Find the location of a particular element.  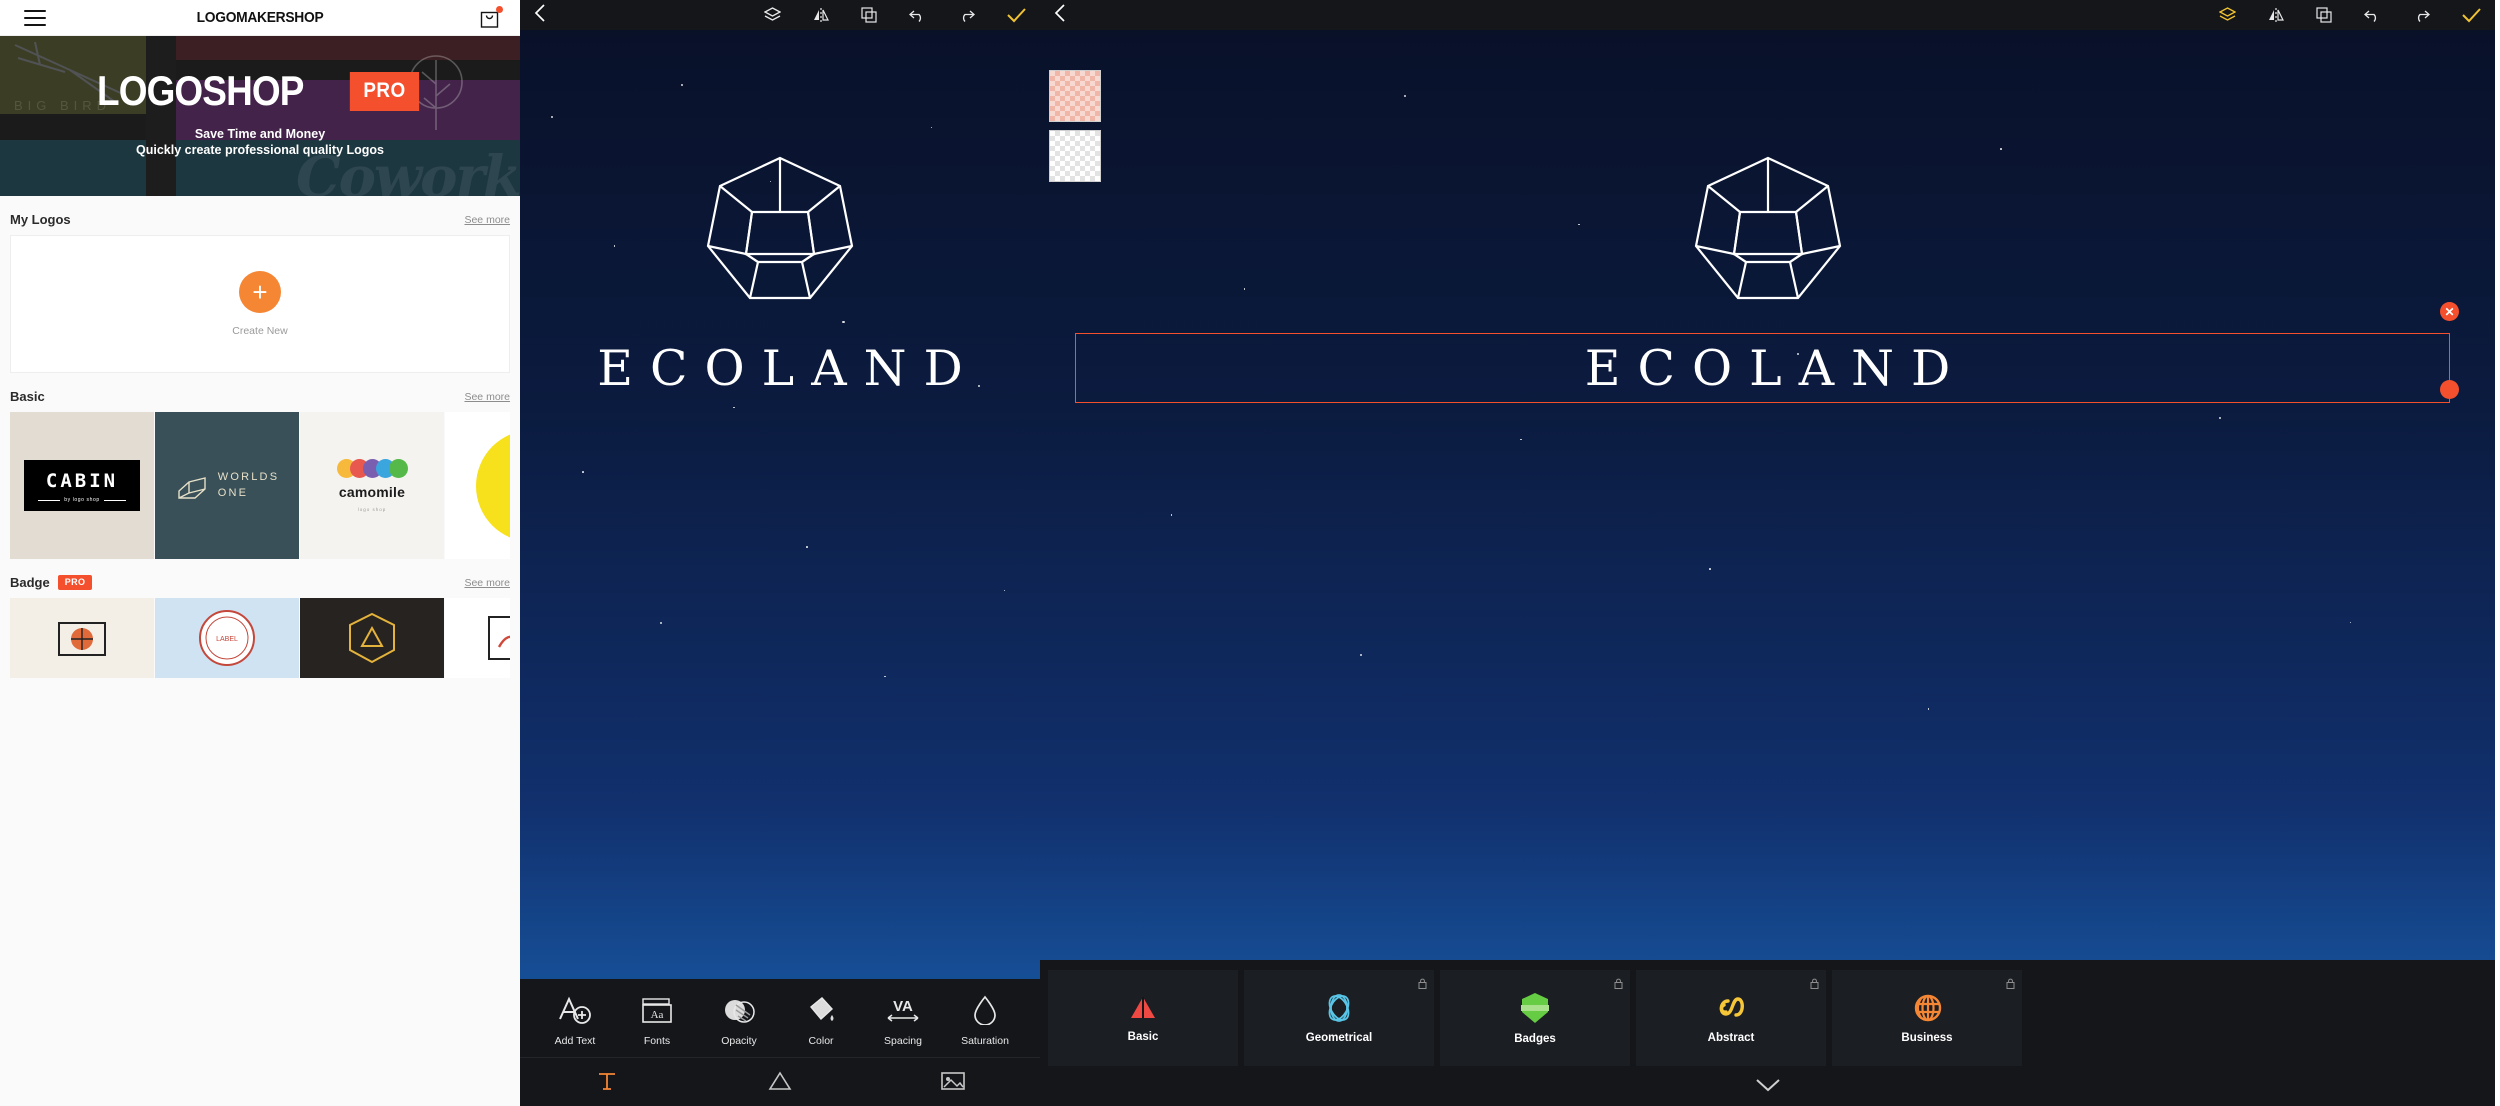

section-my-logos: My Logos See more + Create New is located at coordinates (260, 284).